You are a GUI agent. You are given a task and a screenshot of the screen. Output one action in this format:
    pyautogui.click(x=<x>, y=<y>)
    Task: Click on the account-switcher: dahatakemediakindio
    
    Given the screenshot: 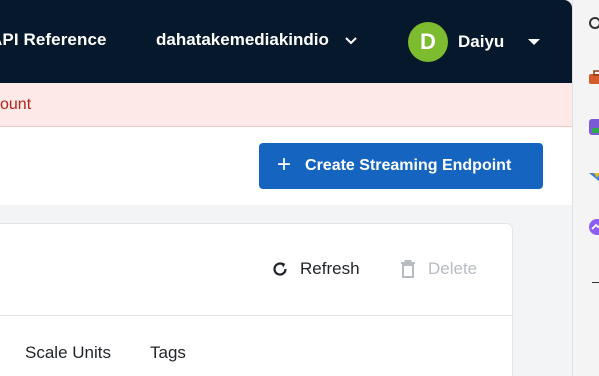 What is the action you would take?
    pyautogui.click(x=257, y=40)
    